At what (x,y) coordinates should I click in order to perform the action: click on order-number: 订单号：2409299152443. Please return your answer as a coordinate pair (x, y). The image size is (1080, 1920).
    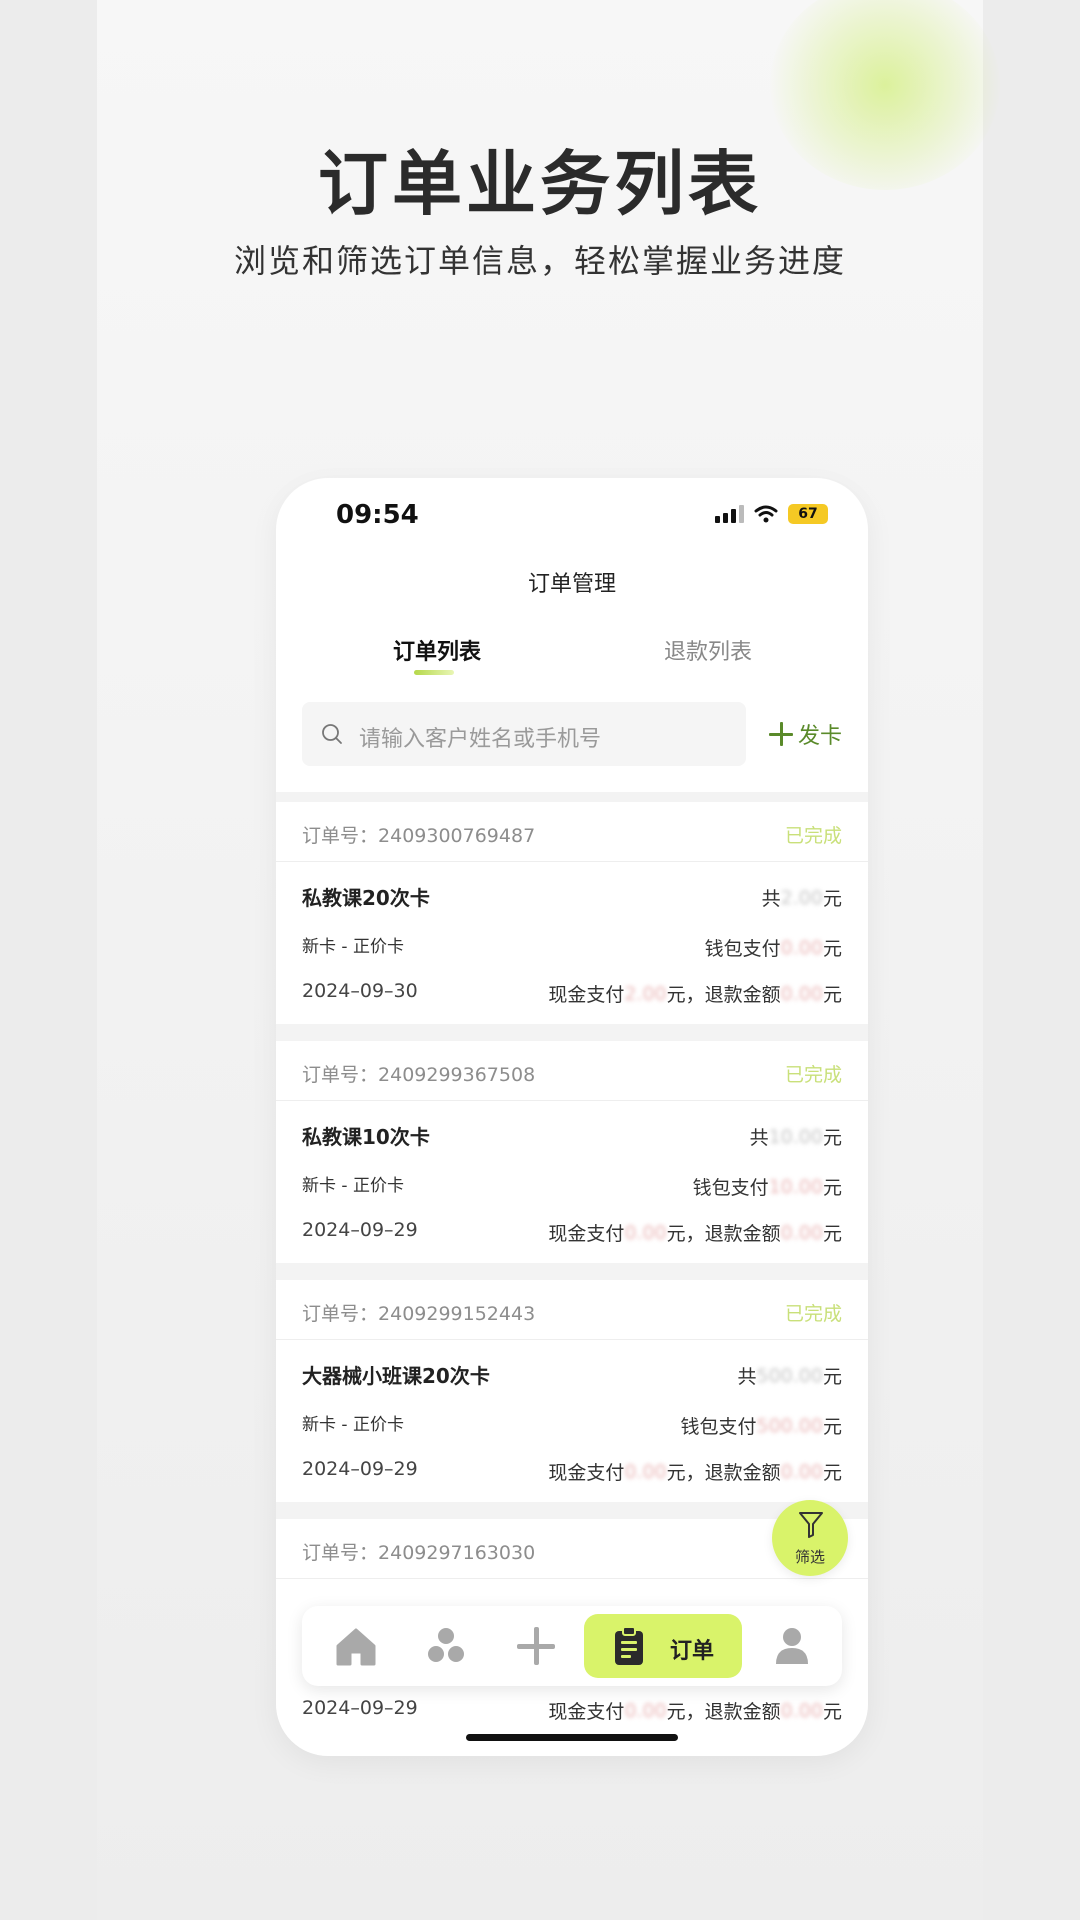
    Looking at the image, I should click on (419, 1314).